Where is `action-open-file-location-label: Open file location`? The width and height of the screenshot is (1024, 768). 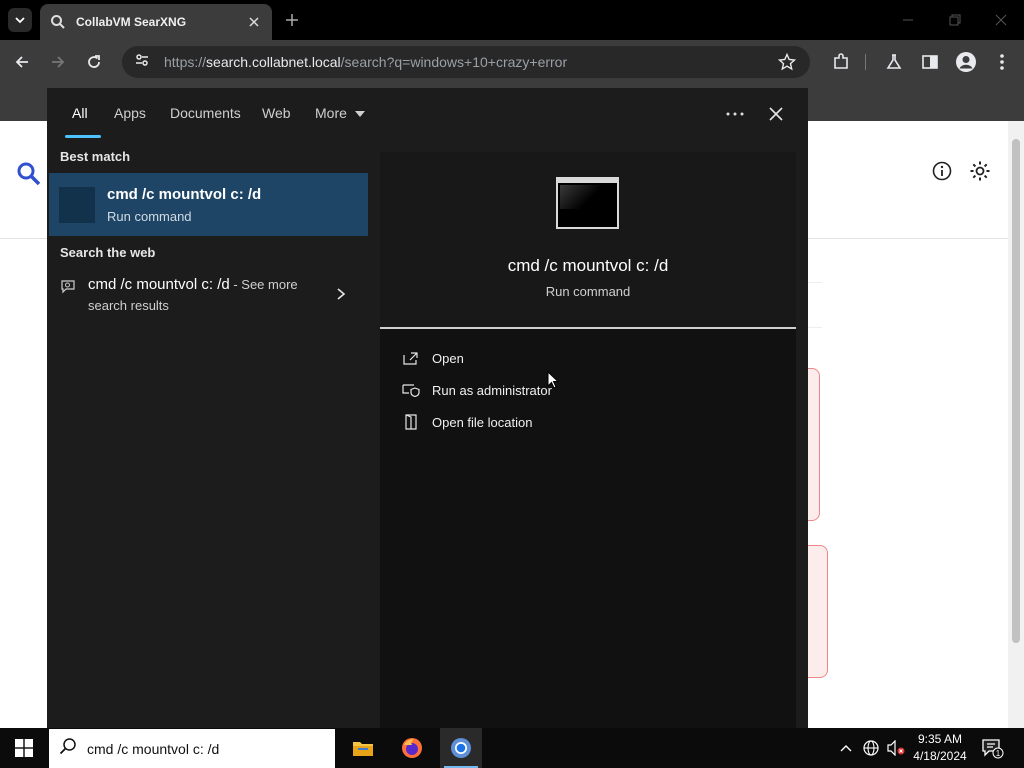 action-open-file-location-label: Open file location is located at coordinates (482, 422).